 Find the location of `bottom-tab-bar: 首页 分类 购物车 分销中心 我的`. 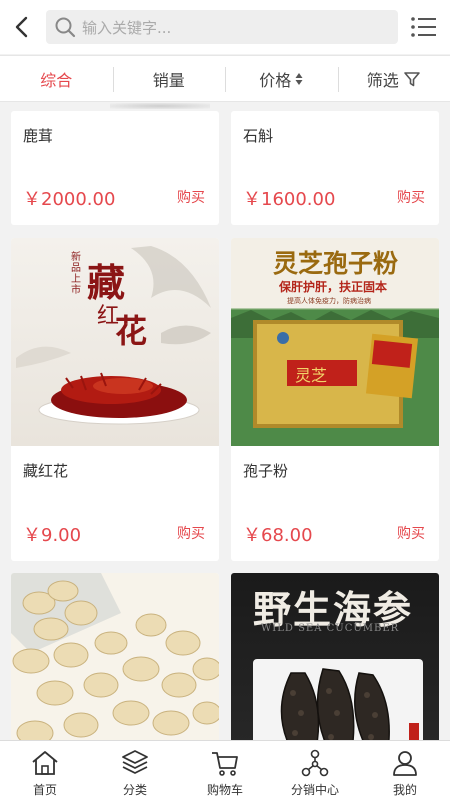

bottom-tab-bar: 首页 分类 购物车 分销中心 我的 is located at coordinates (225, 770).